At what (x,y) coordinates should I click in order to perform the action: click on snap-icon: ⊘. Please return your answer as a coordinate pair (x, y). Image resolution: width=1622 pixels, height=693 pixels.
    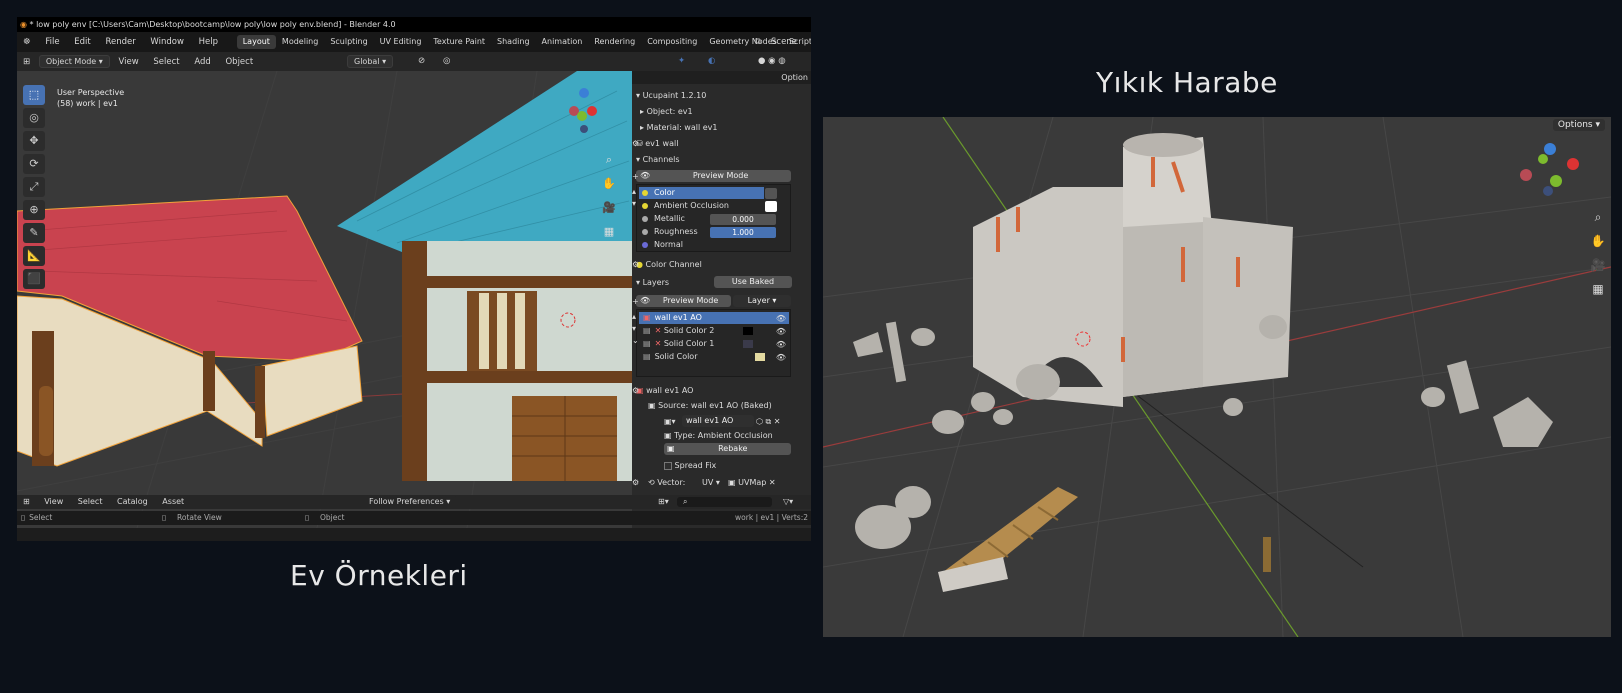
    Looking at the image, I should click on (421, 61).